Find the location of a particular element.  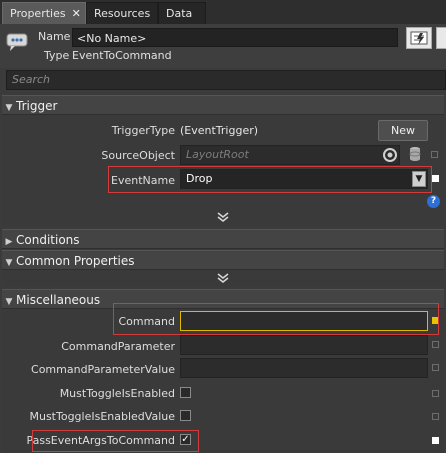

object-header: Name <No Name> Type EventToCommand is located at coordinates (223, 46).